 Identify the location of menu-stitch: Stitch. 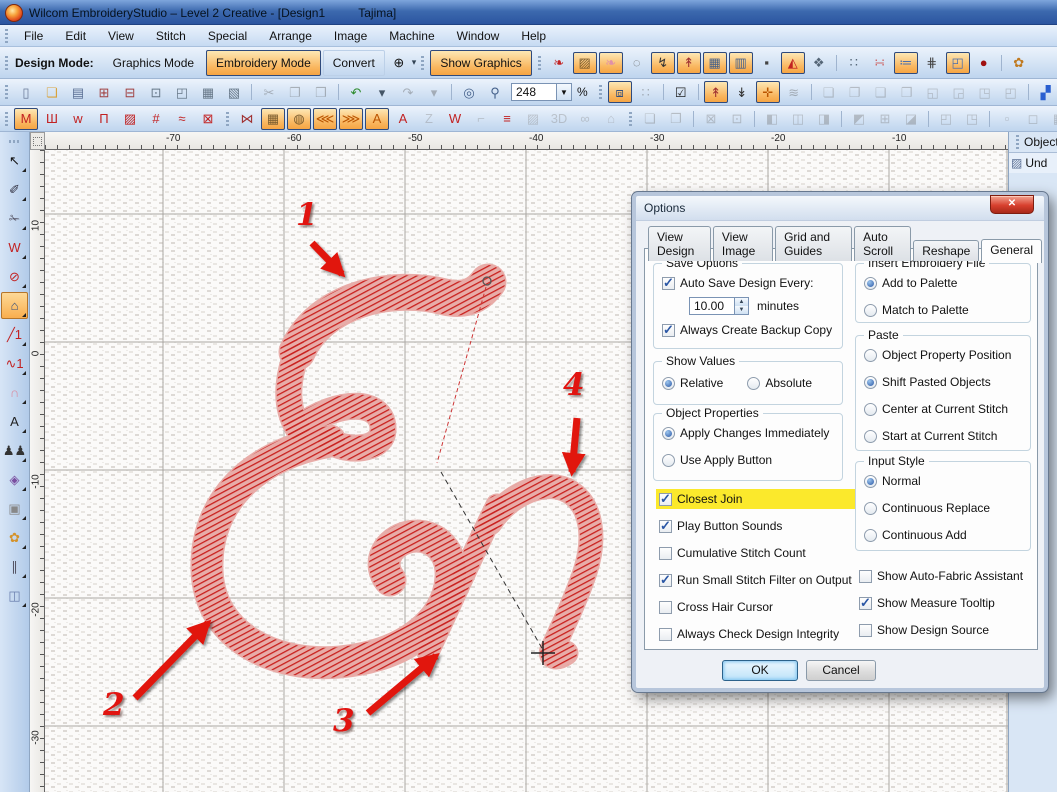
(171, 36).